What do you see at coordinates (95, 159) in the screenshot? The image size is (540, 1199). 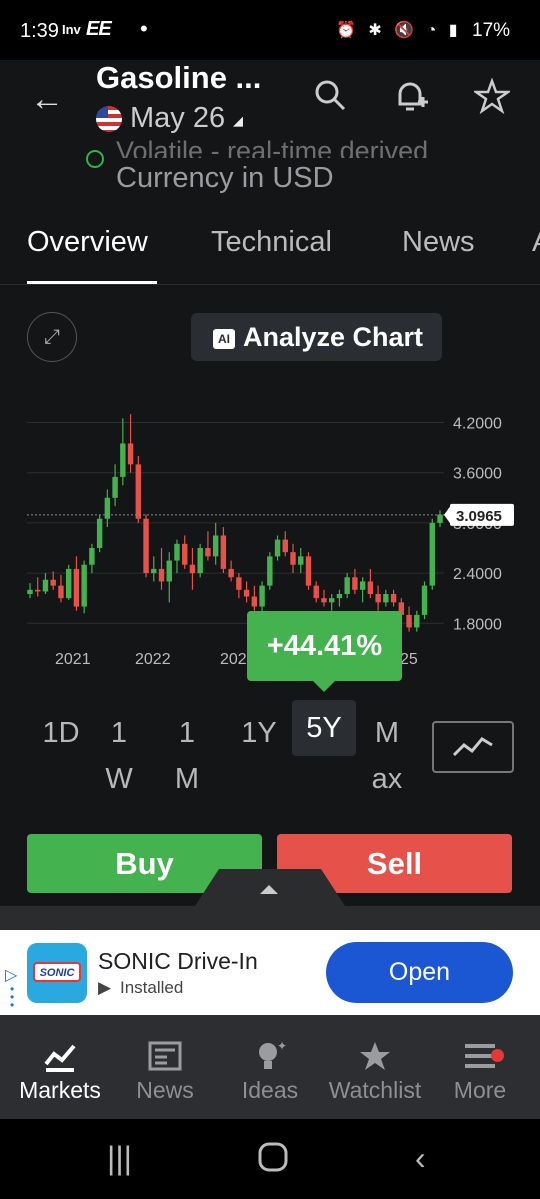 I see `clock-icon` at bounding box center [95, 159].